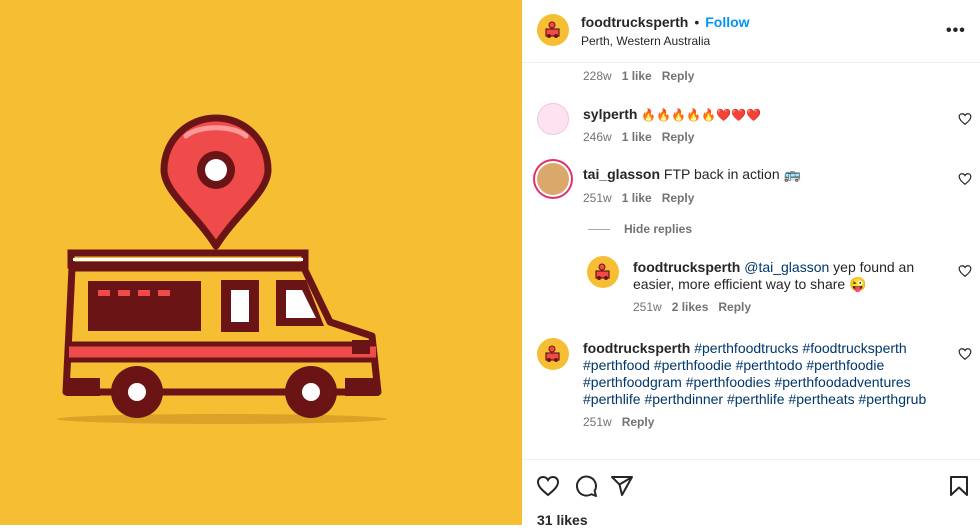  What do you see at coordinates (727, 22) in the screenshot?
I see `follow-button: Follow` at bounding box center [727, 22].